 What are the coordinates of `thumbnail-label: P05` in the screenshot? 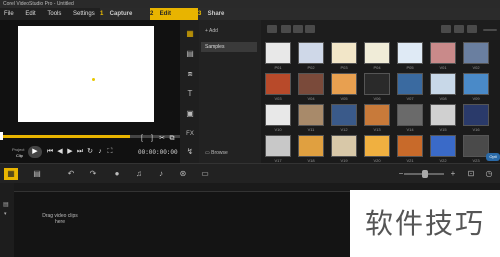 It's located at (410, 67).